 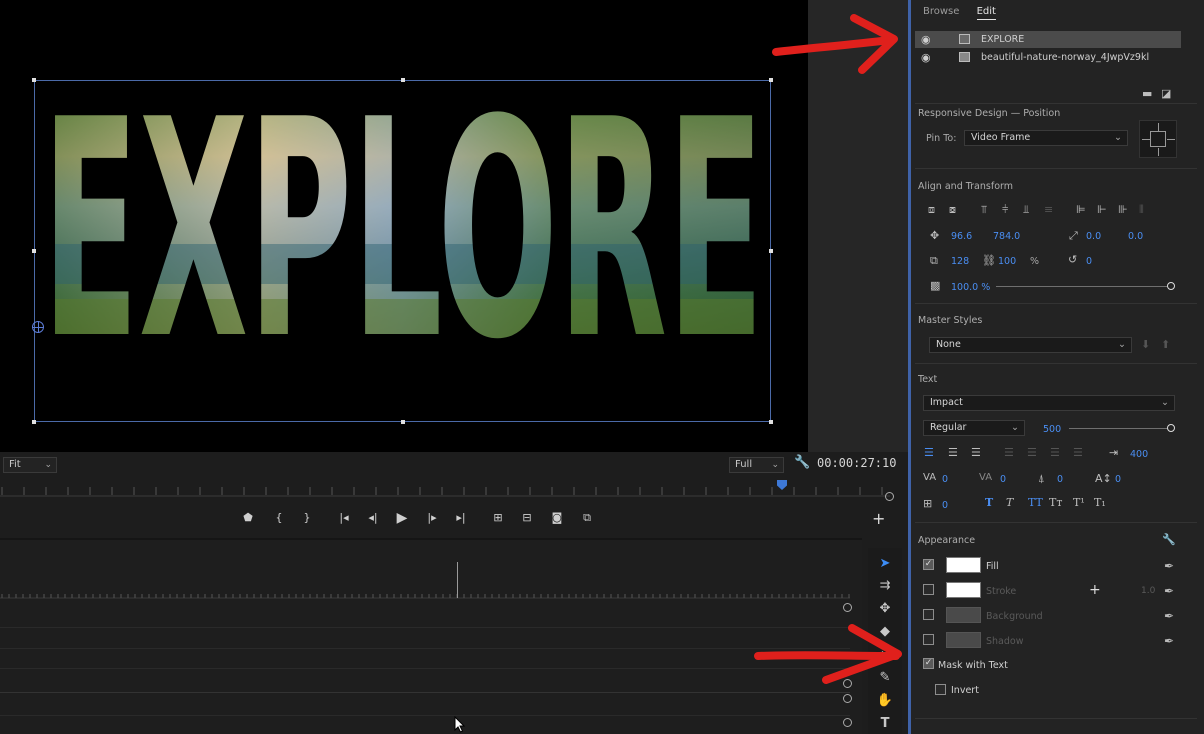 I want to click on stroke-width-value: 1.0, so click(x=1148, y=591).